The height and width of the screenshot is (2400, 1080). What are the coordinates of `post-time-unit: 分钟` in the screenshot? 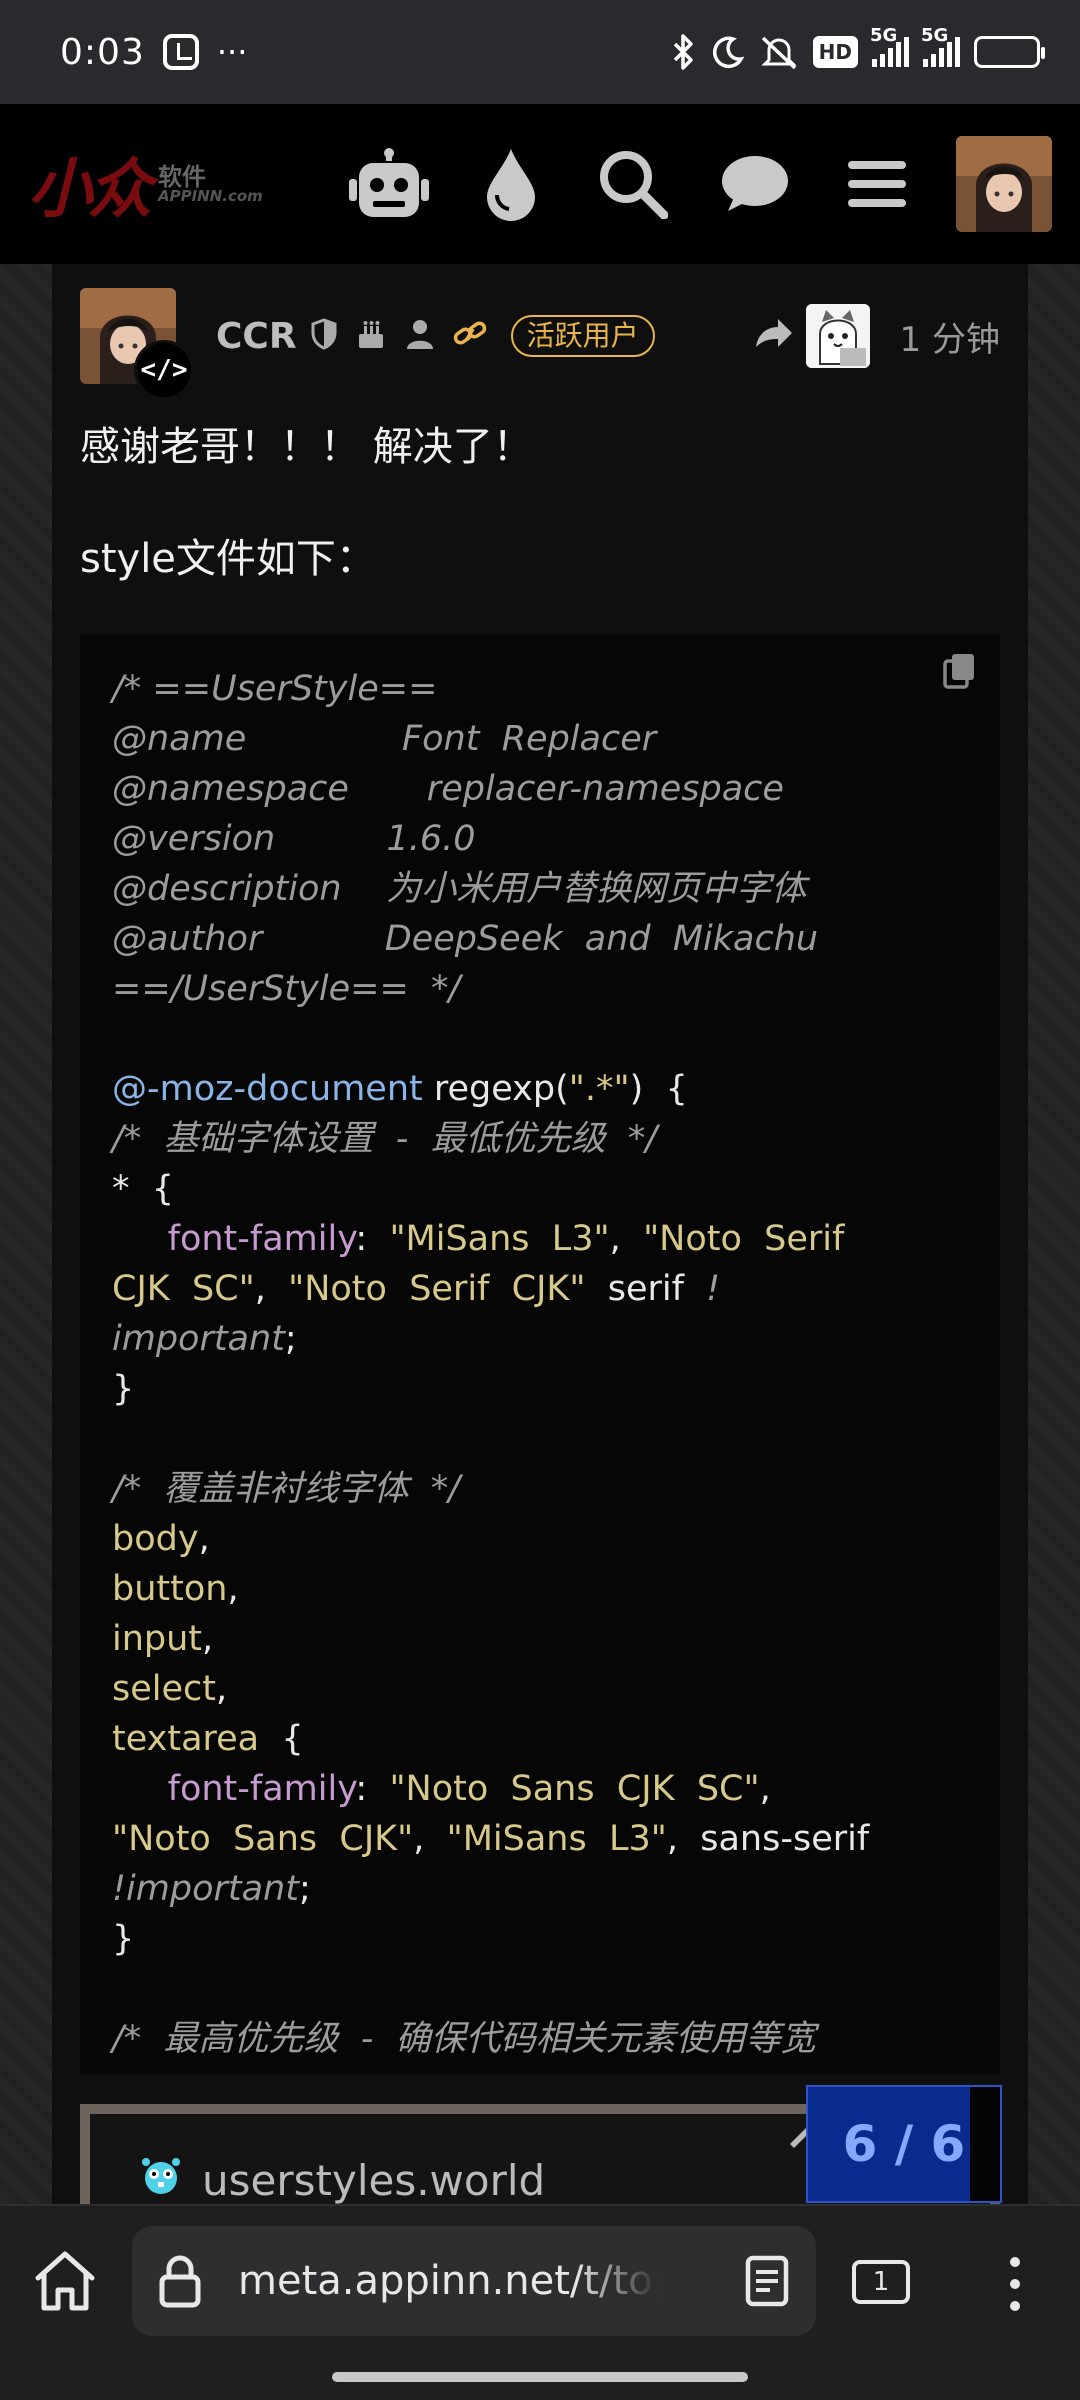 It's located at (966, 339).